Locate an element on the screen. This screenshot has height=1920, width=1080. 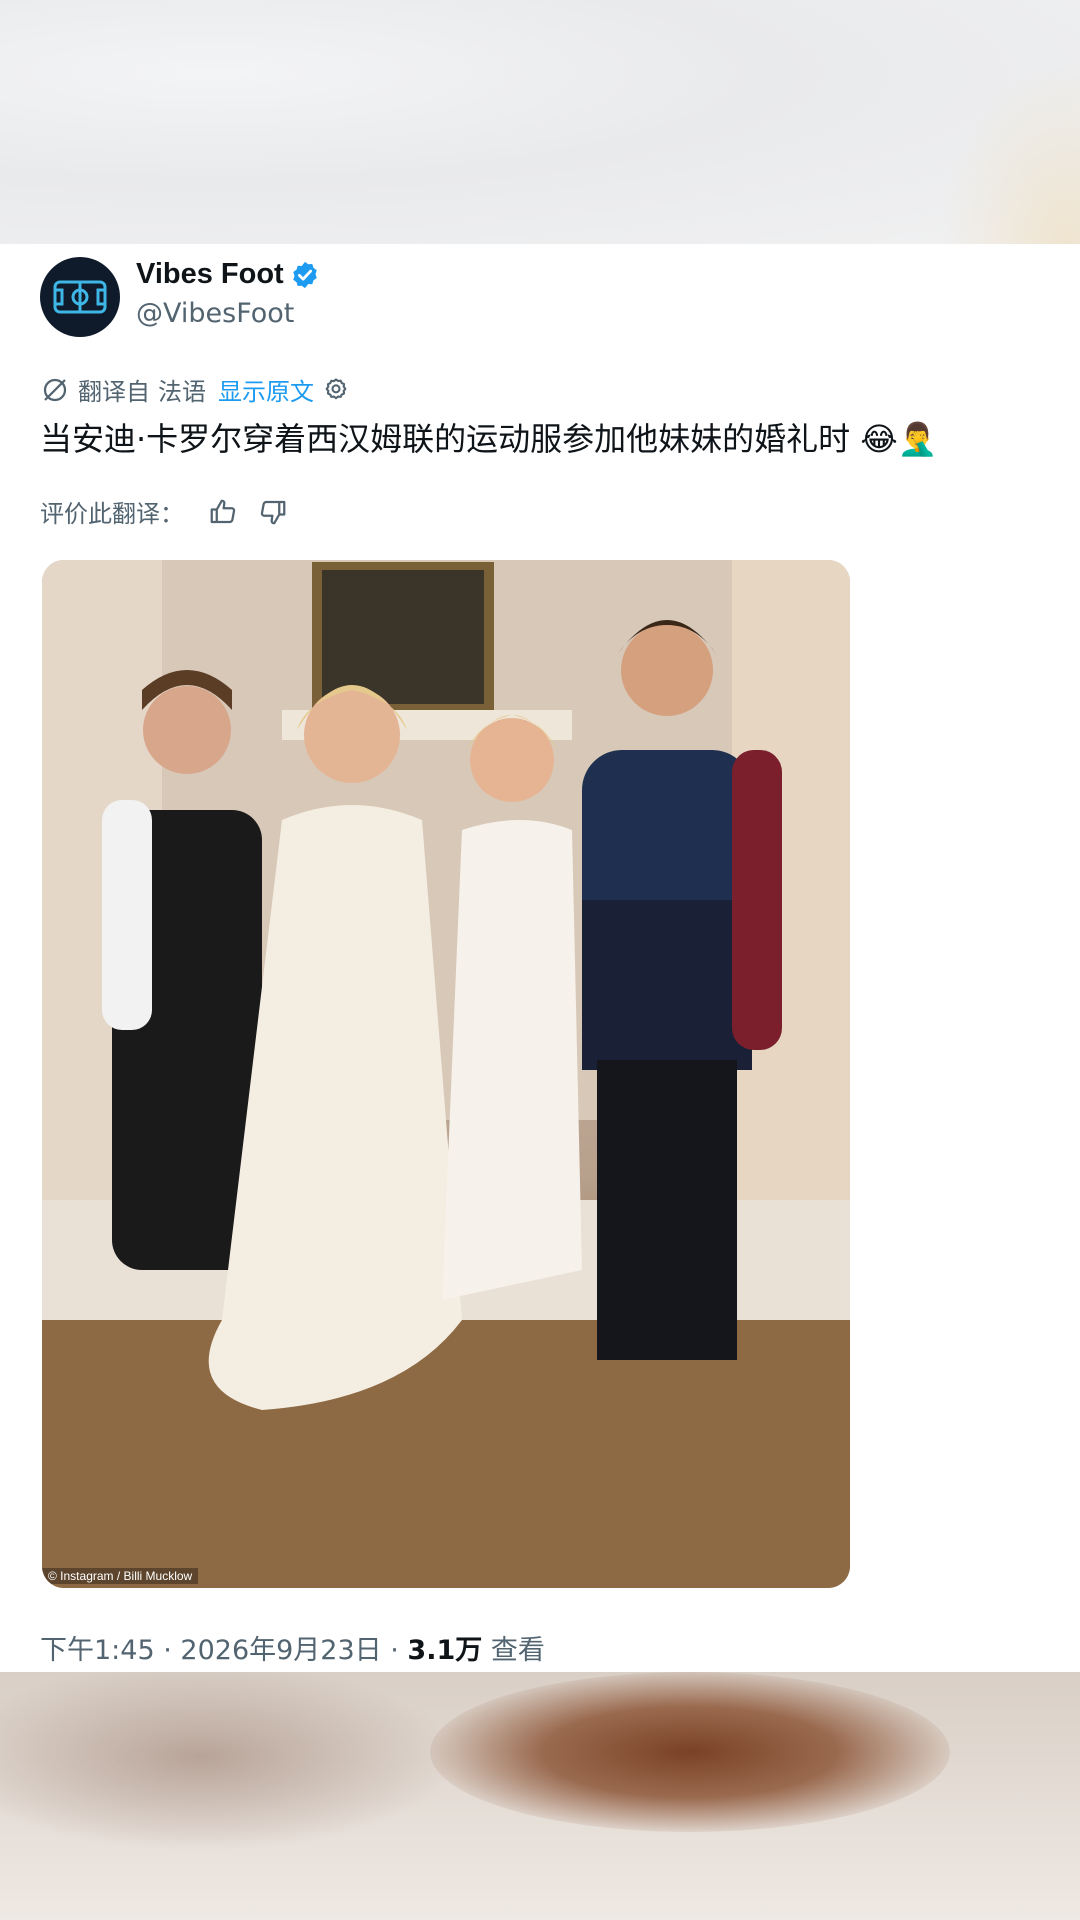
author-name-row: Vibes Foot is located at coordinates (228, 274).